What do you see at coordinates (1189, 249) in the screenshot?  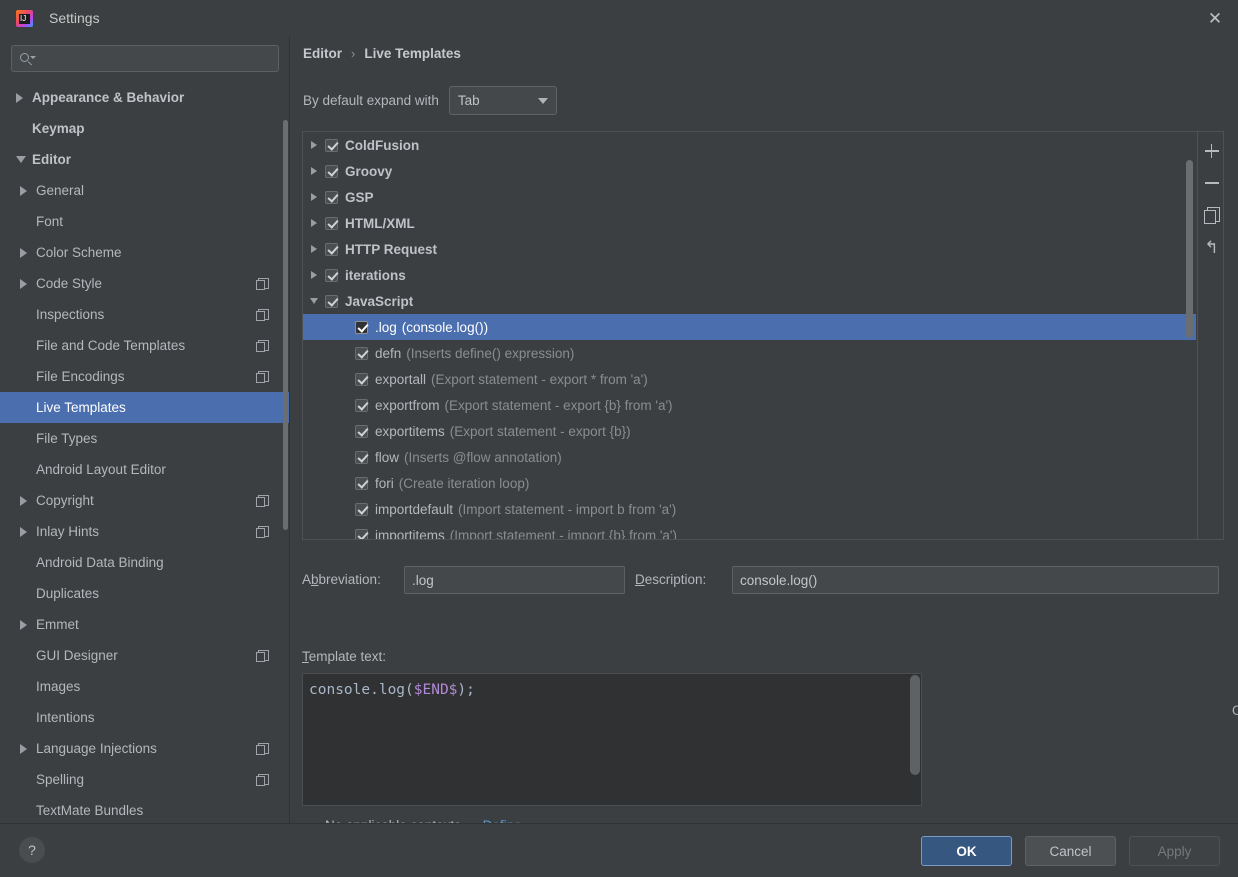 I see `templates-scrollbar-thumb` at bounding box center [1189, 249].